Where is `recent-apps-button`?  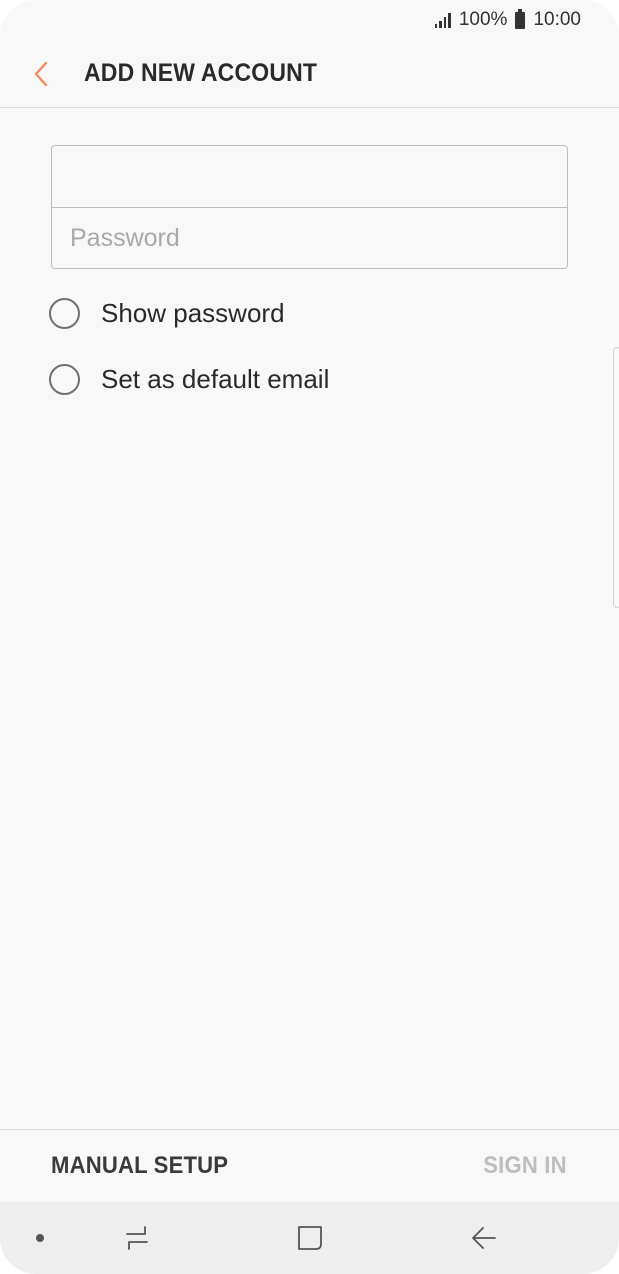 recent-apps-button is located at coordinates (137, 1238).